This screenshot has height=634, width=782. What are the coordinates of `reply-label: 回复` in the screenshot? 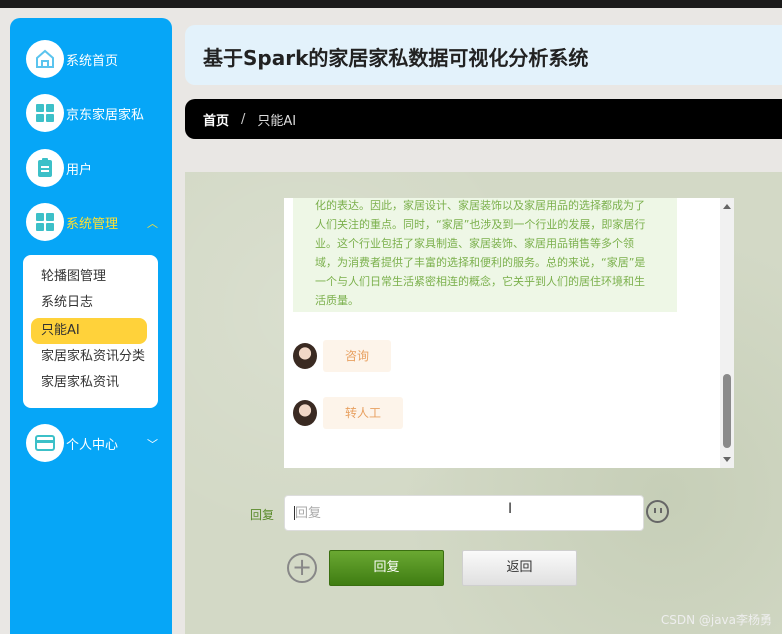 It's located at (262, 515).